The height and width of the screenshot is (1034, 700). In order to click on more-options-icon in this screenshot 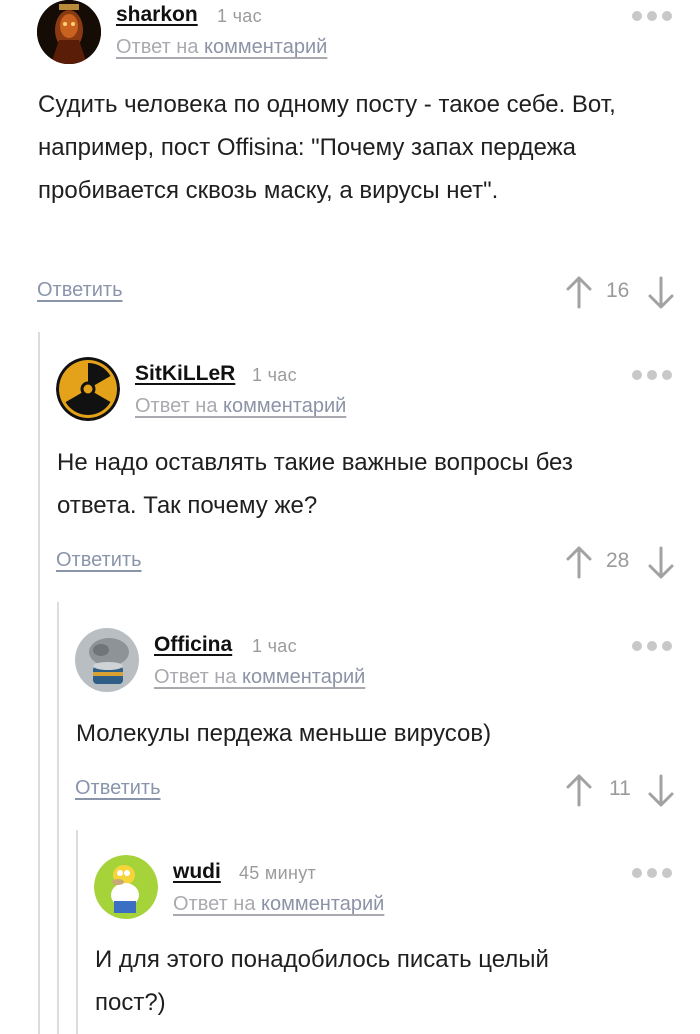, I will do `click(652, 873)`.